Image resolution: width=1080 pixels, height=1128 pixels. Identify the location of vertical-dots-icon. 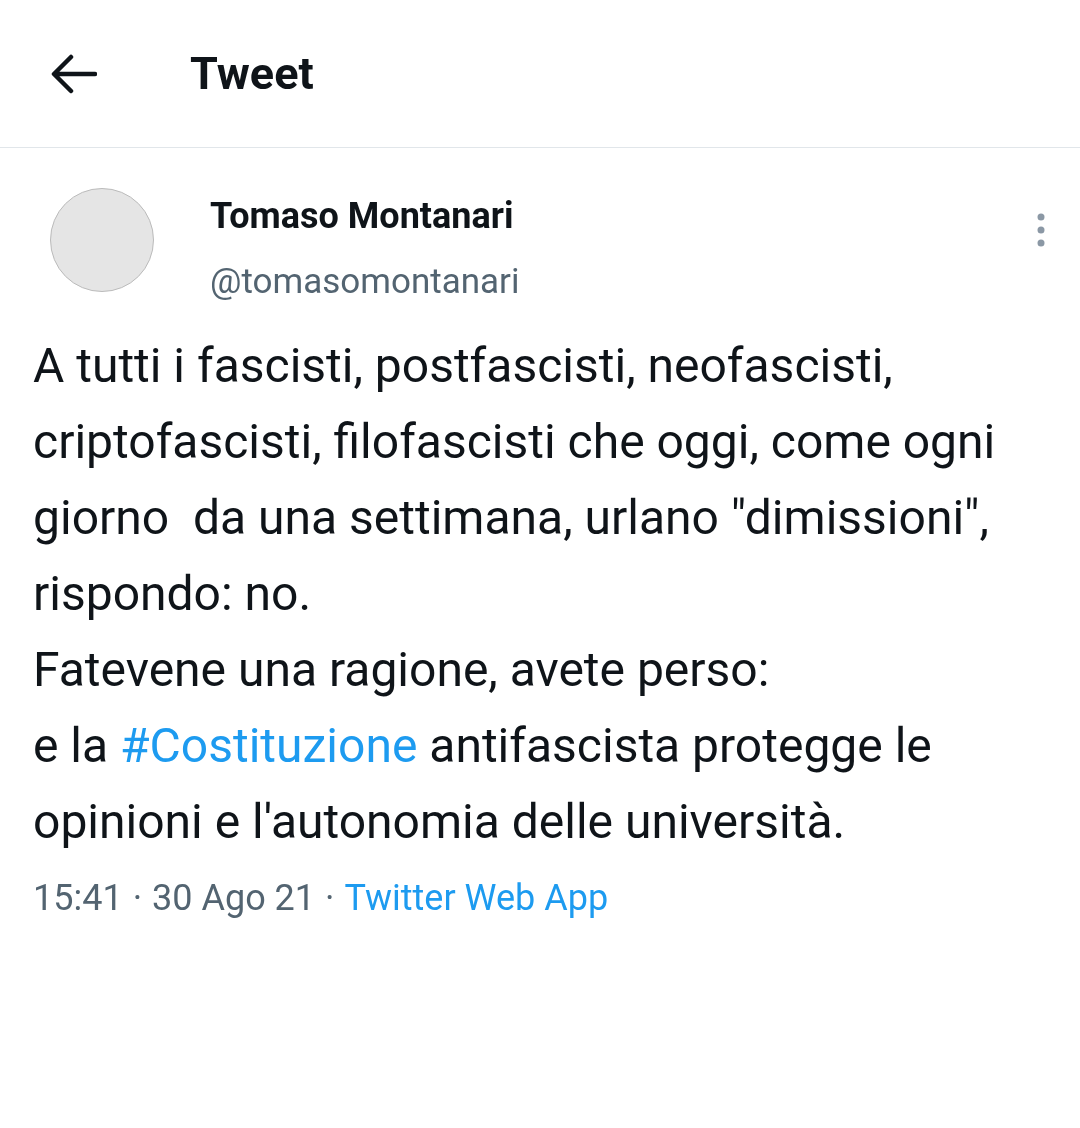
(1041, 230).